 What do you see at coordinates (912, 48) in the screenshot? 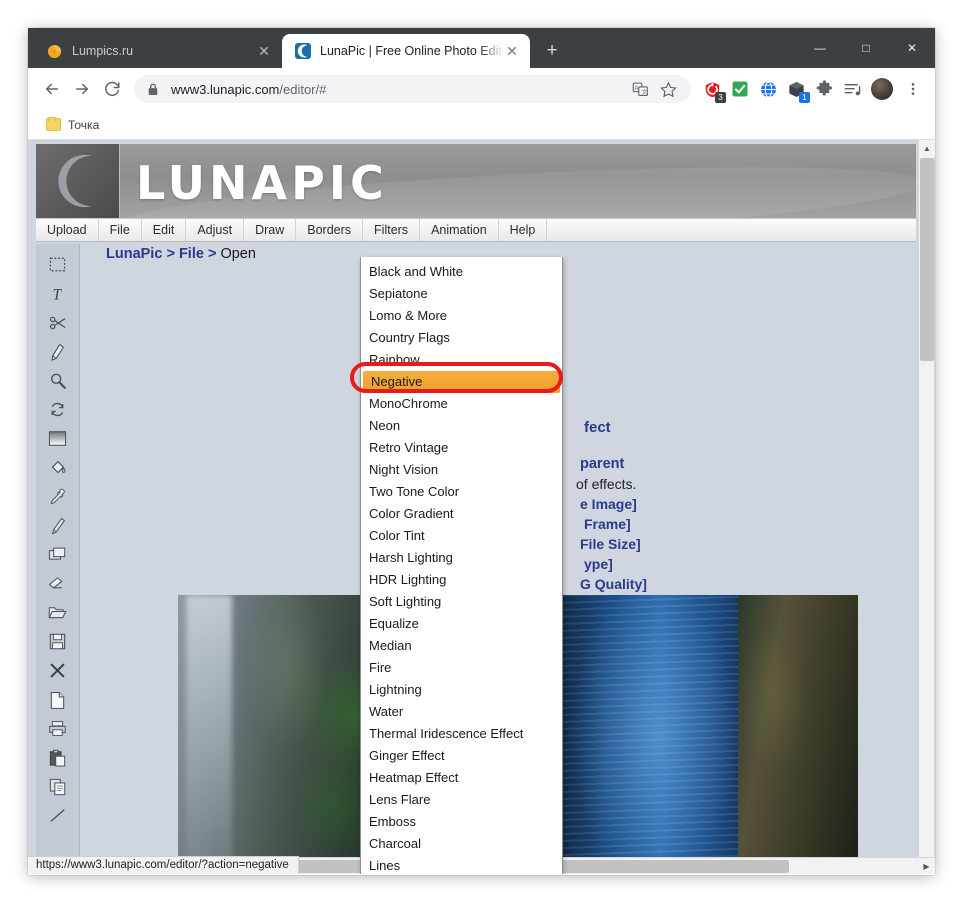
I see `close-window-button: ✕` at bounding box center [912, 48].